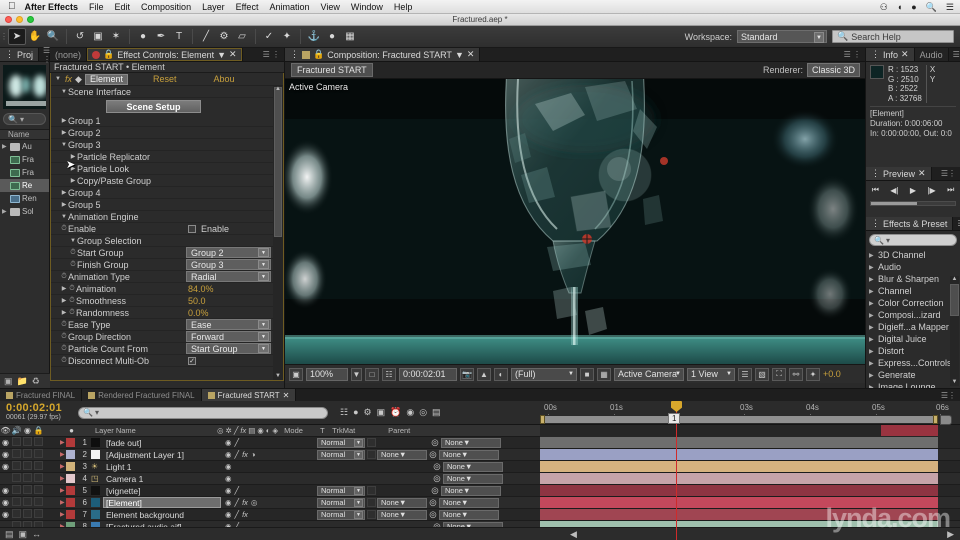 The width and height of the screenshot is (960, 540). Describe the element at coordinates (890, 54) in the screenshot. I see `tab-info: ⋮ Info ✕` at that location.